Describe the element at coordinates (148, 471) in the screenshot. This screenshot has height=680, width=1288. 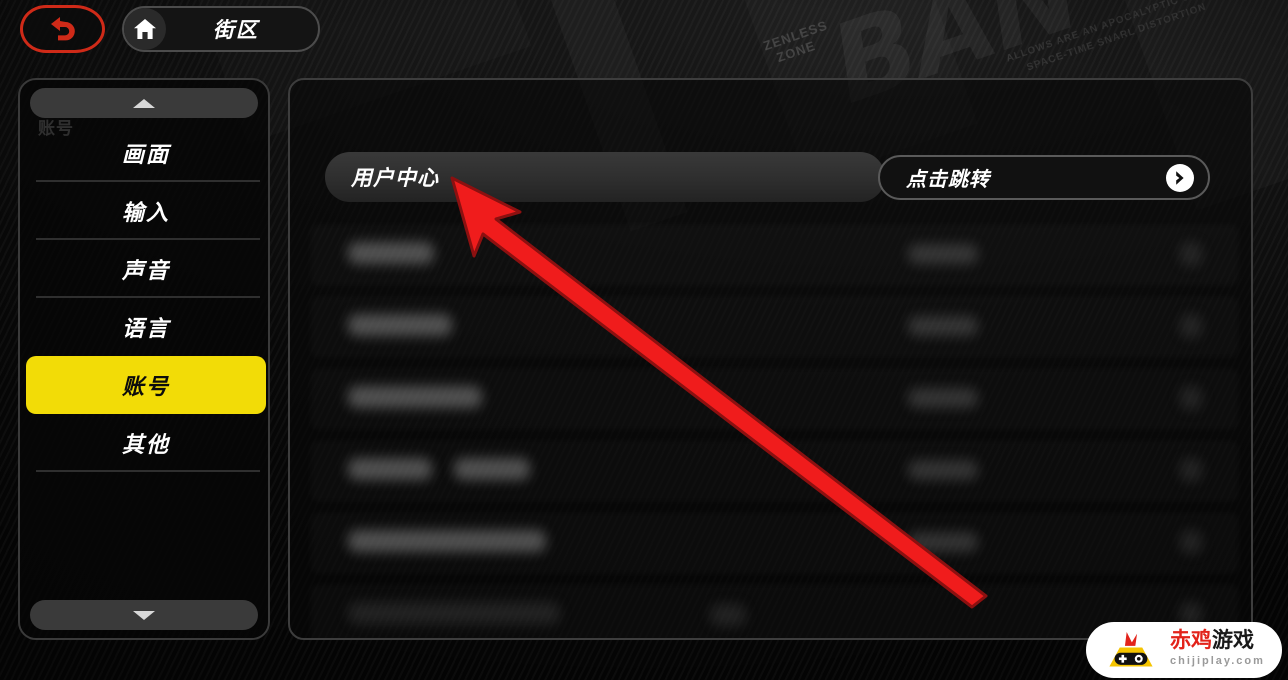
I see `divider` at that location.